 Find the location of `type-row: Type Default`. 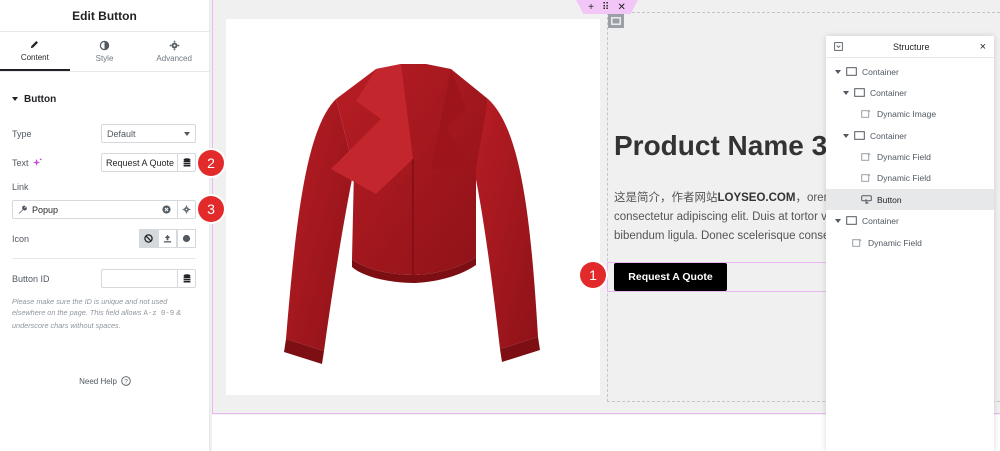

type-row: Type Default is located at coordinates (104, 133).